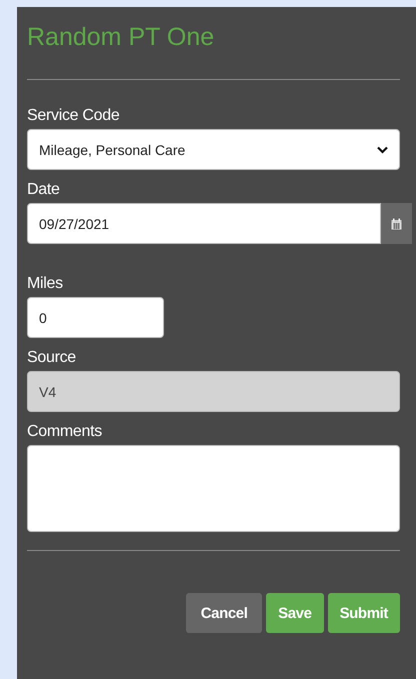 This screenshot has height=679, width=416. Describe the element at coordinates (382, 150) in the screenshot. I see `chevron-down-icon` at that location.